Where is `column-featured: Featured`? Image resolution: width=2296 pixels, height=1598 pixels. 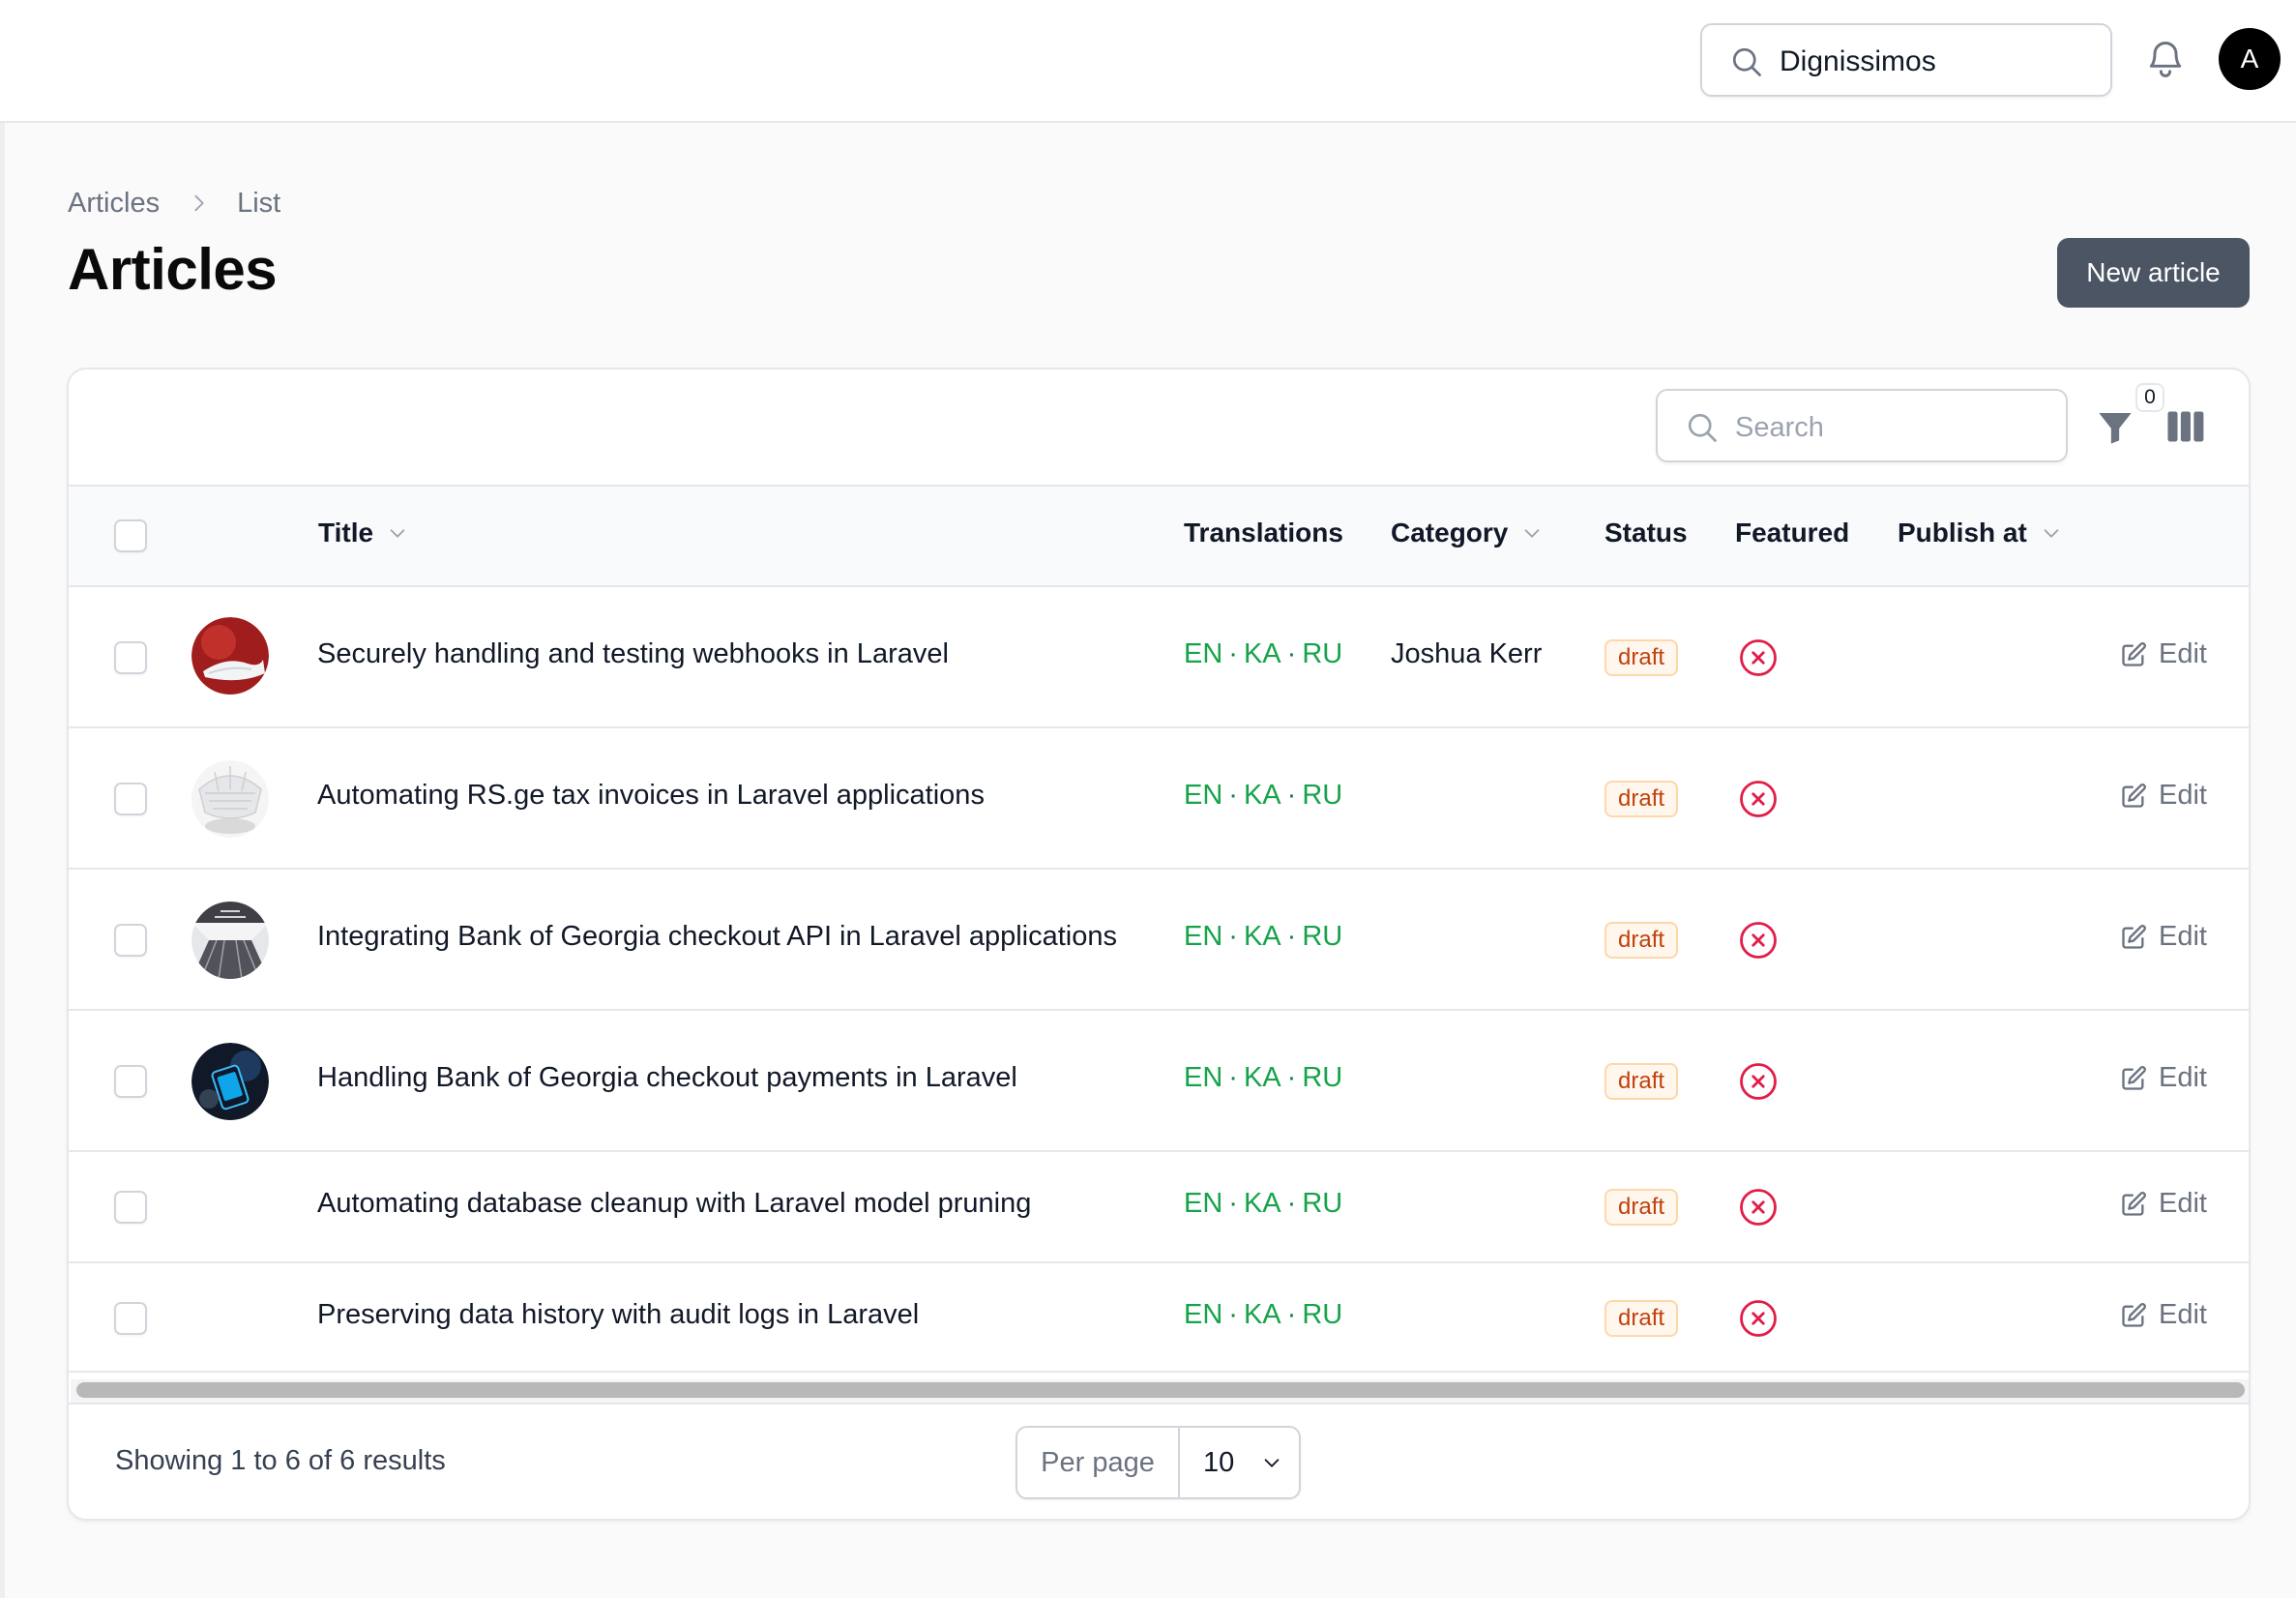
column-featured: Featured is located at coordinates (1792, 533).